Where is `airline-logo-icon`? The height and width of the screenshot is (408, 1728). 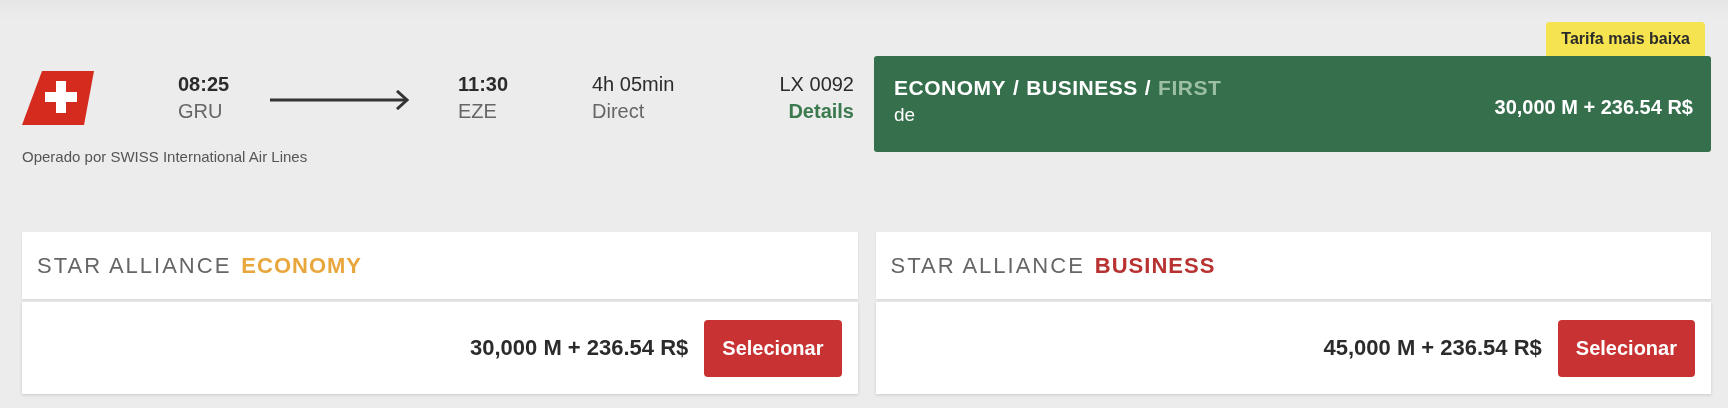 airline-logo-icon is located at coordinates (58, 98).